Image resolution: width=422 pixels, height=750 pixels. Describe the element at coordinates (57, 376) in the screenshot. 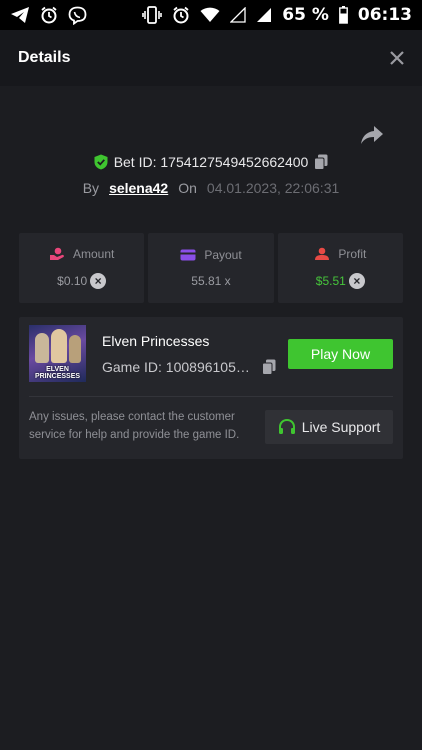

I see `thumbnail-label-line2: PRINCESSES` at that location.